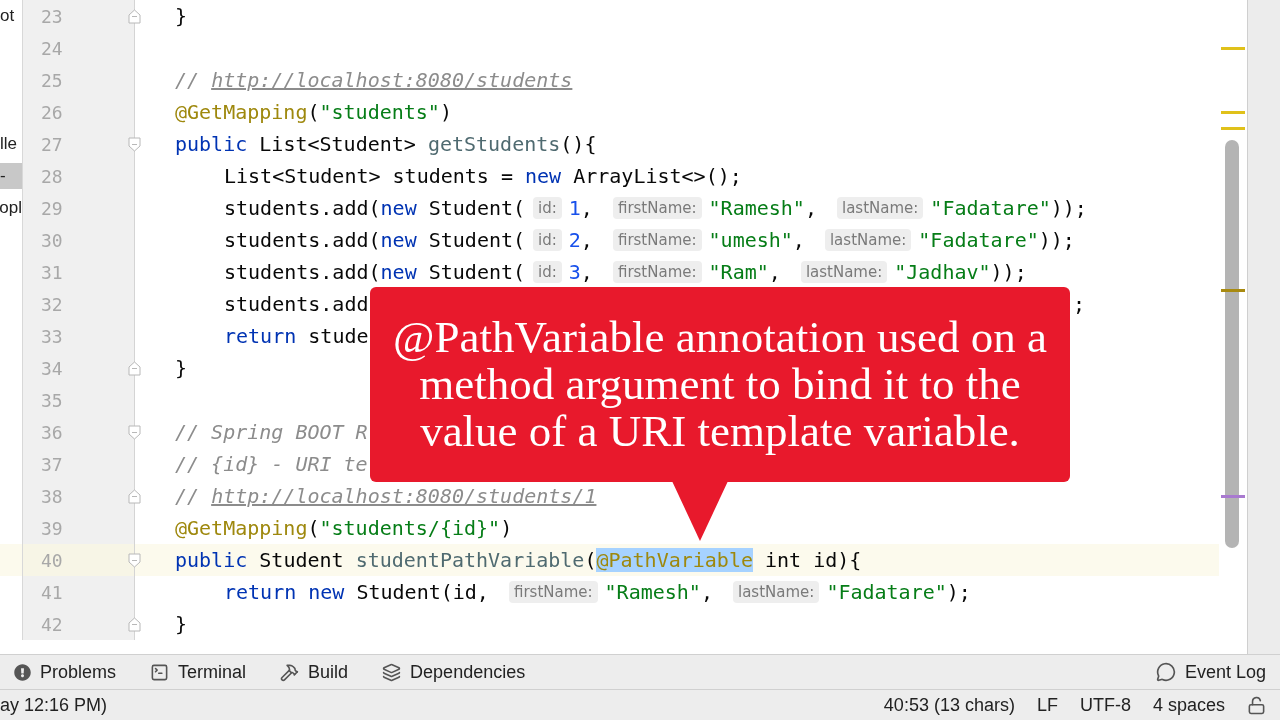 Image resolution: width=1280 pixels, height=720 pixels. I want to click on comment: // {id} - URI te, so click(271, 464).